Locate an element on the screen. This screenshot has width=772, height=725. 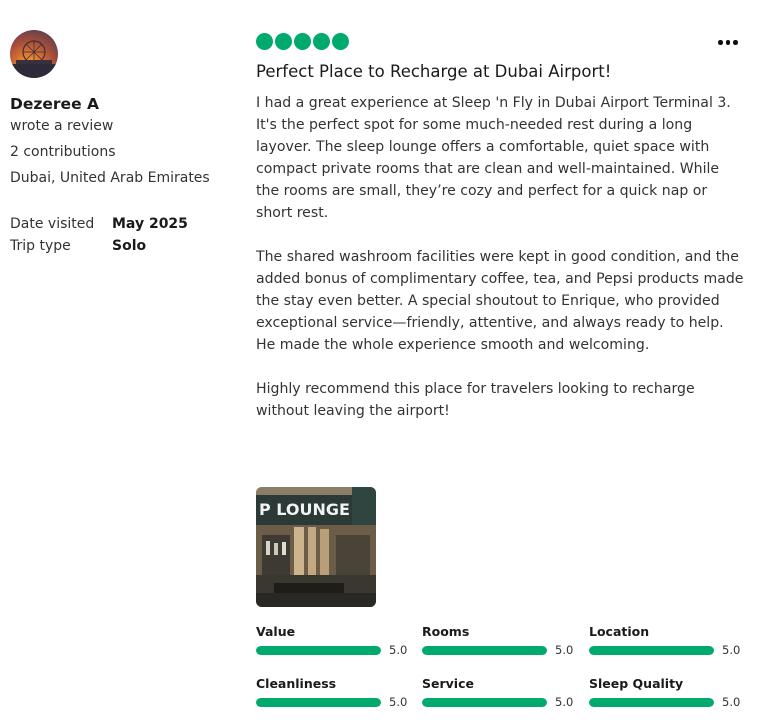
user-location: Dubai, United Arab Emirates is located at coordinates (110, 178).